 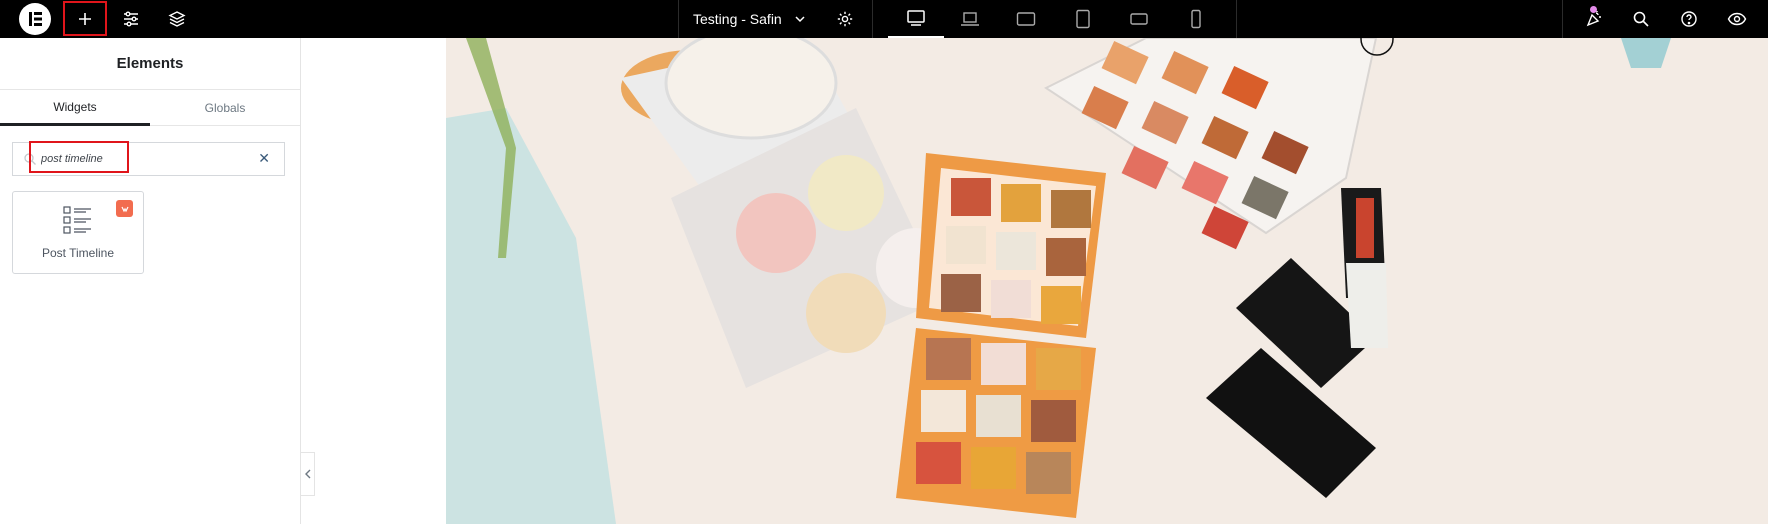 I want to click on chevron-down-icon, so click(x=800, y=19).